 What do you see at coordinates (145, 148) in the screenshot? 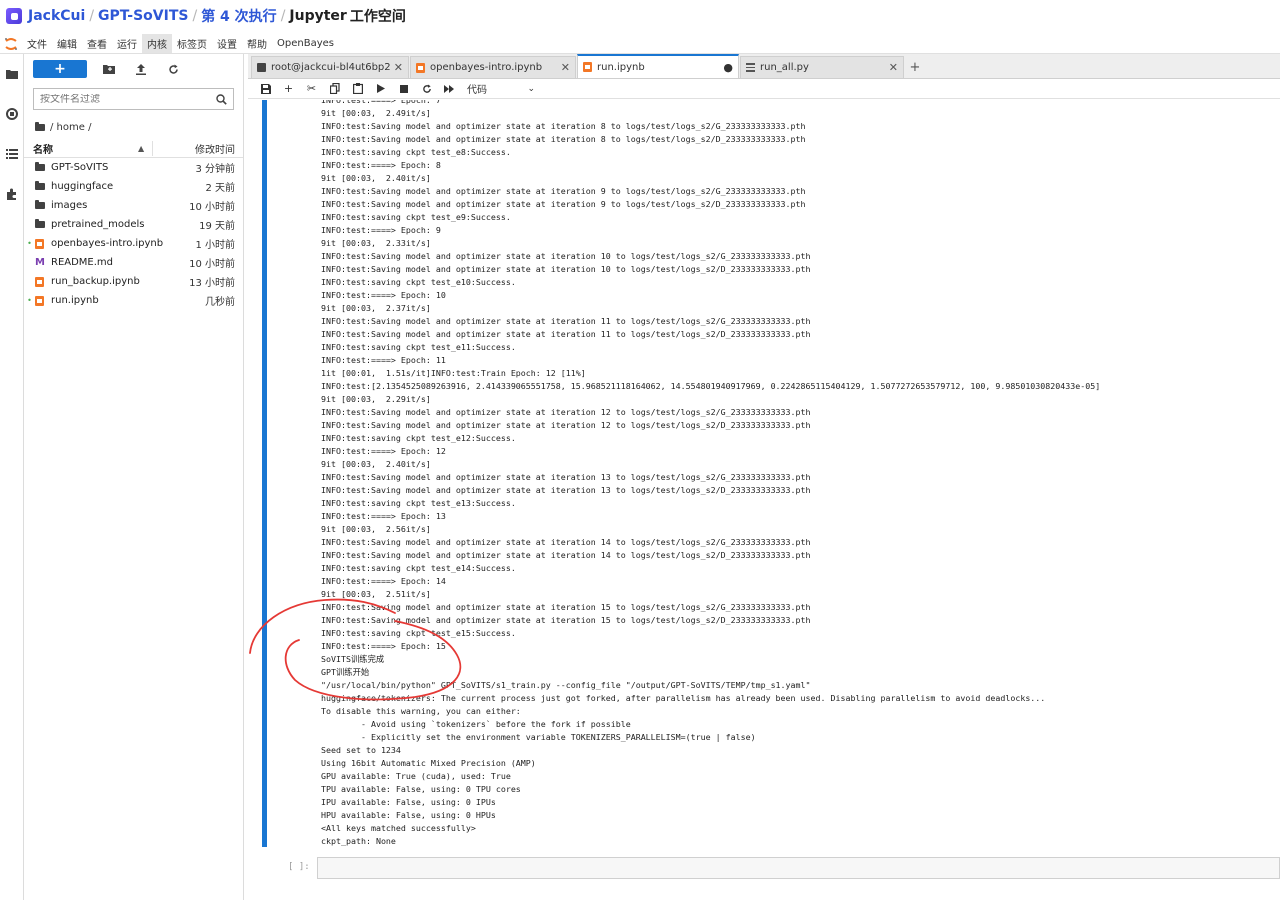
I see `sort-caret-up-icon: ▲` at bounding box center [145, 148].